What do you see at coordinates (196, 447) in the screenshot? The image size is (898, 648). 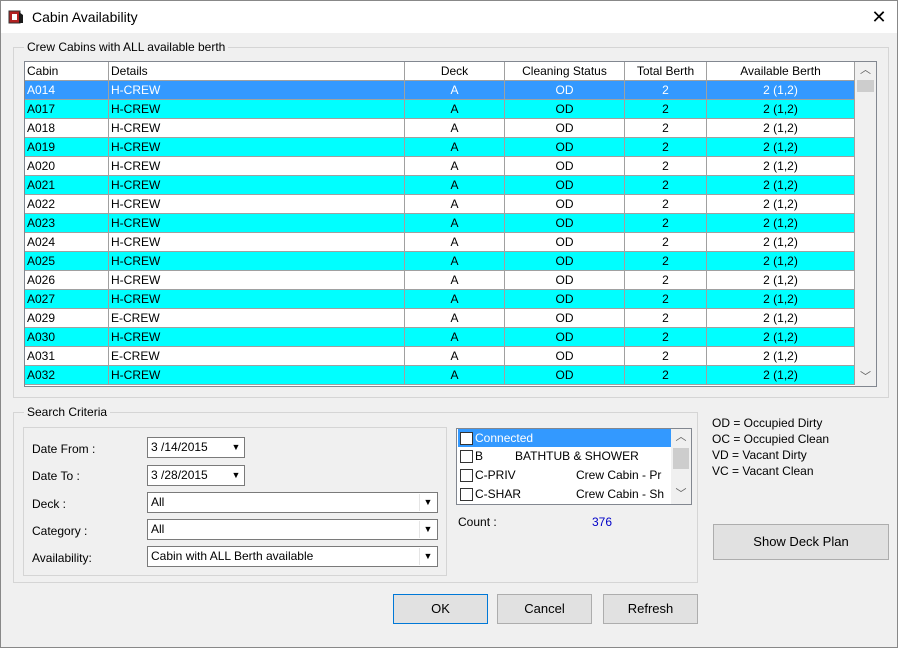 I see `date-from-picker: 3 /14/2015 ▼` at bounding box center [196, 447].